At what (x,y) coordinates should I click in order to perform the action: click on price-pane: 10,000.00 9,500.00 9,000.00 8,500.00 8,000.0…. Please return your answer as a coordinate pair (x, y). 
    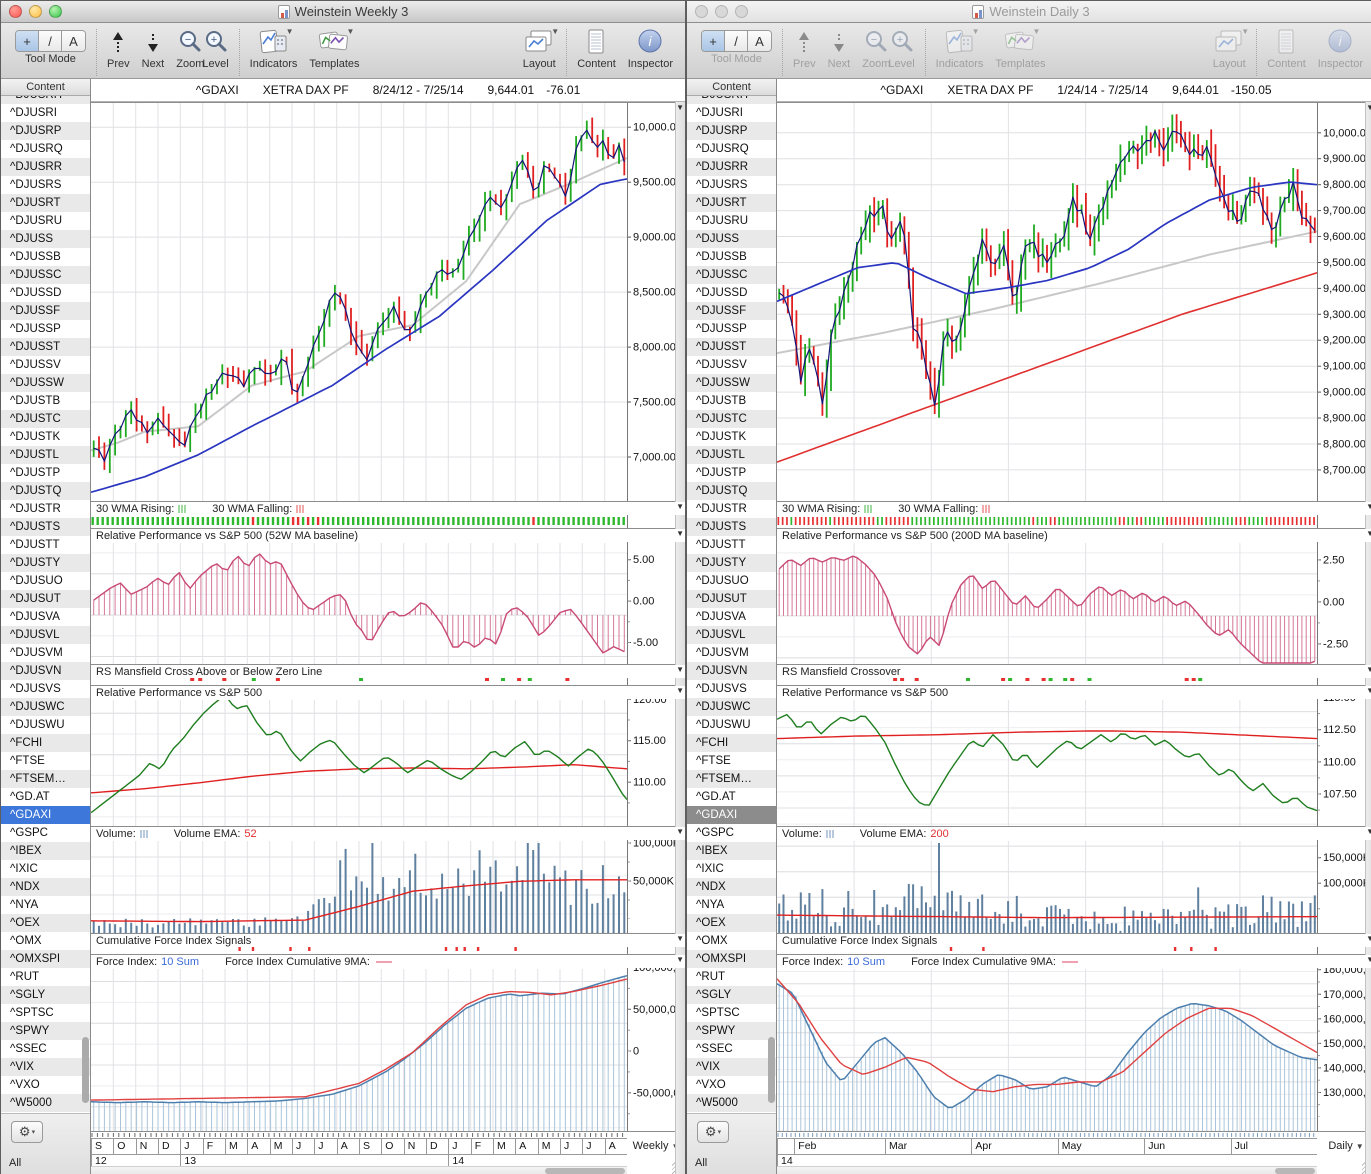
    Looking at the image, I should click on (388, 301).